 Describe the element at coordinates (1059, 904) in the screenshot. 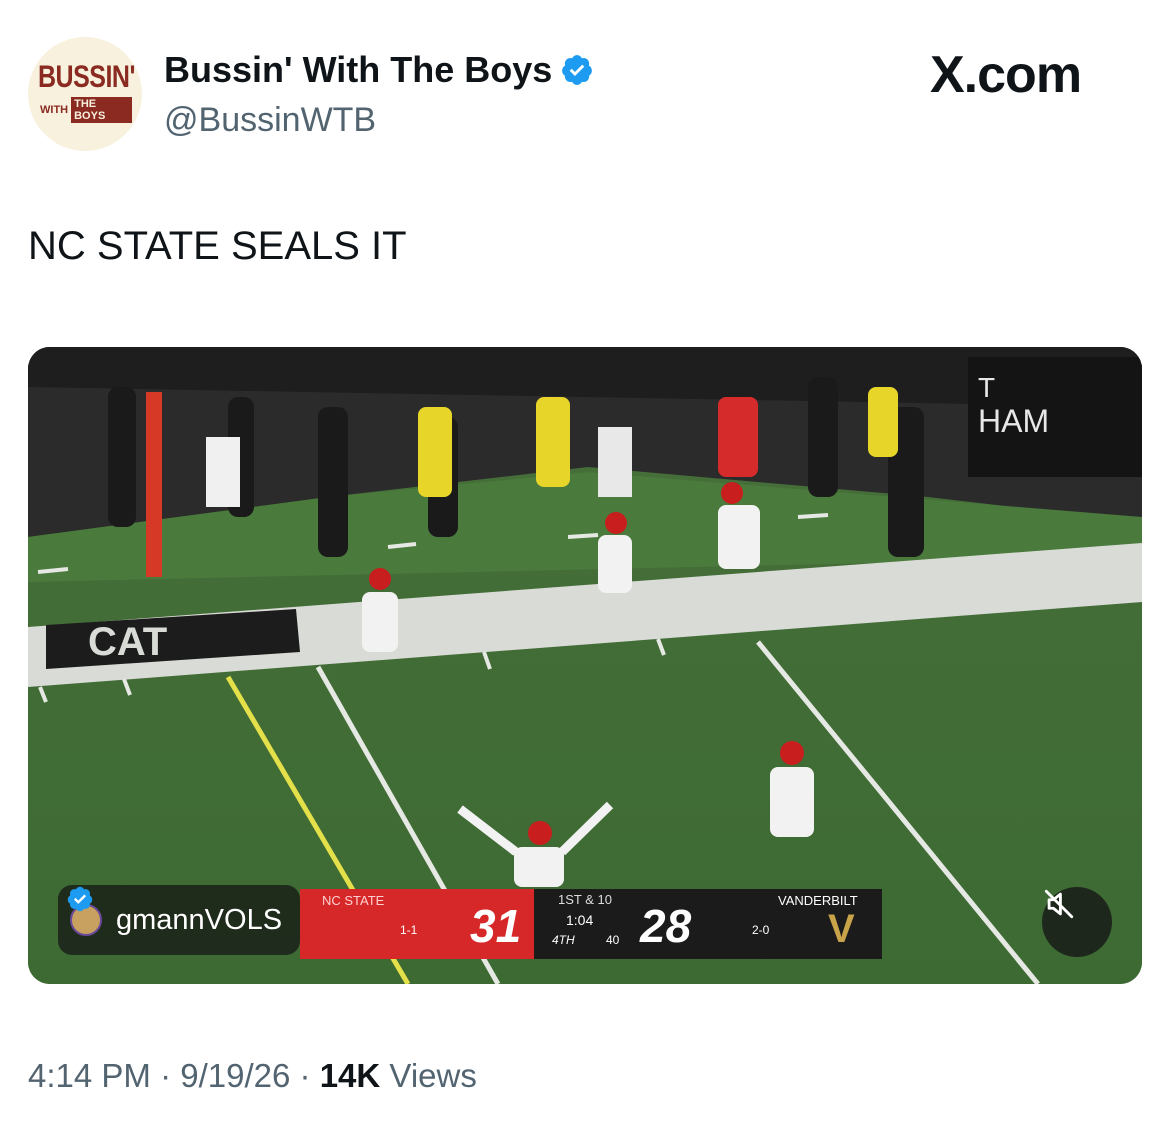

I see `muted-speaker-icon` at that location.